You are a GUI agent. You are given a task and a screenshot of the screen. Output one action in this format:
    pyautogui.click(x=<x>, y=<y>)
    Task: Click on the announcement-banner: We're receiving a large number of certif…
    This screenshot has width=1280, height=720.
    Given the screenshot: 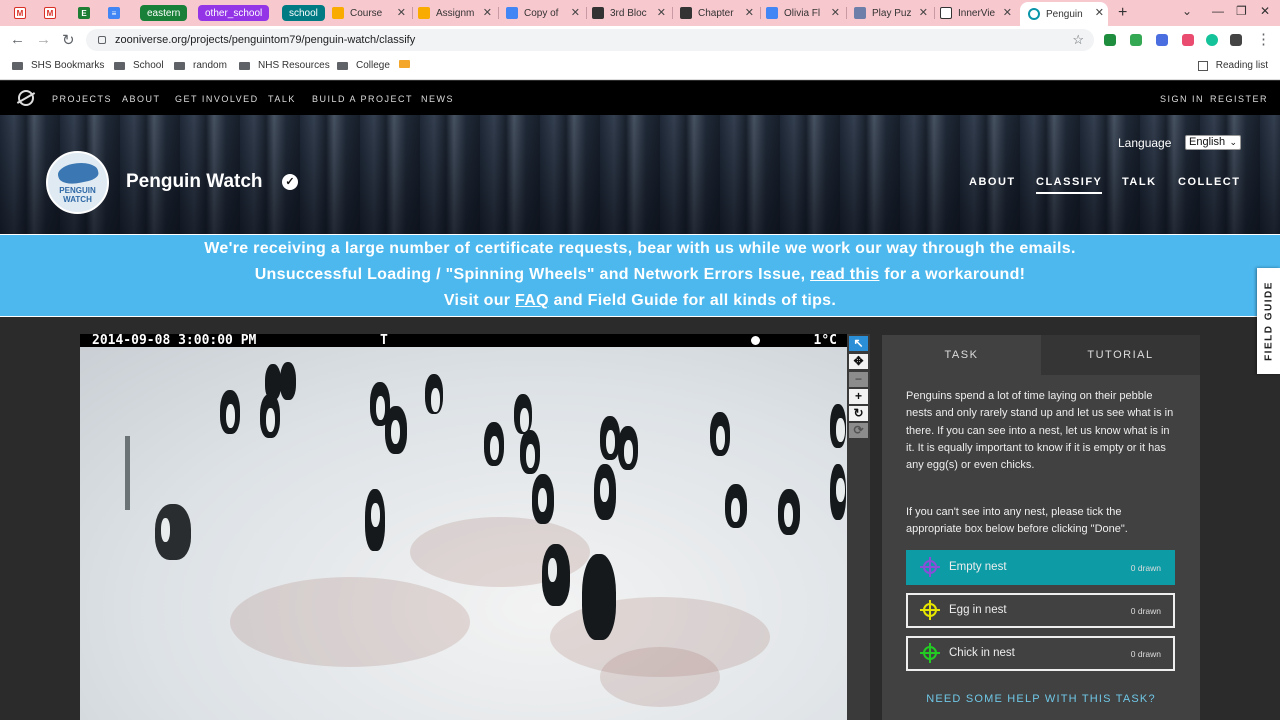 What is the action you would take?
    pyautogui.click(x=640, y=275)
    